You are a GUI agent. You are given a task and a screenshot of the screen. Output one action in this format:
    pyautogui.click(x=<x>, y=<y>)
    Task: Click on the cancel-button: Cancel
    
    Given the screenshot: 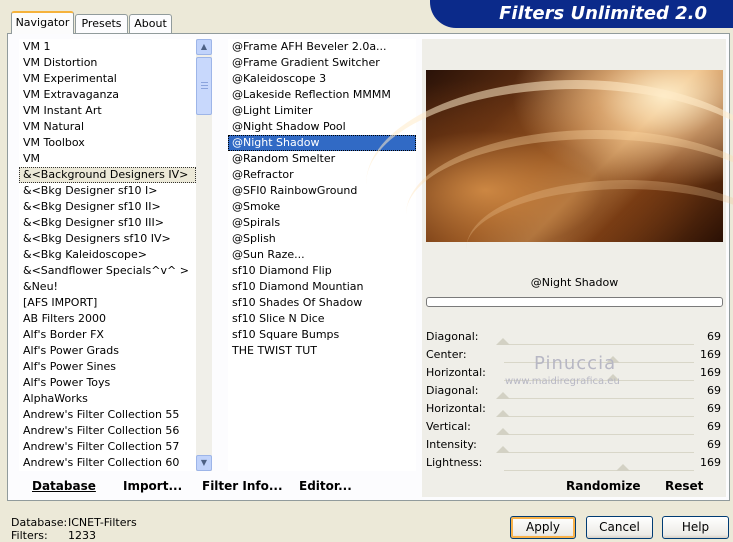 What is the action you would take?
    pyautogui.click(x=619, y=527)
    